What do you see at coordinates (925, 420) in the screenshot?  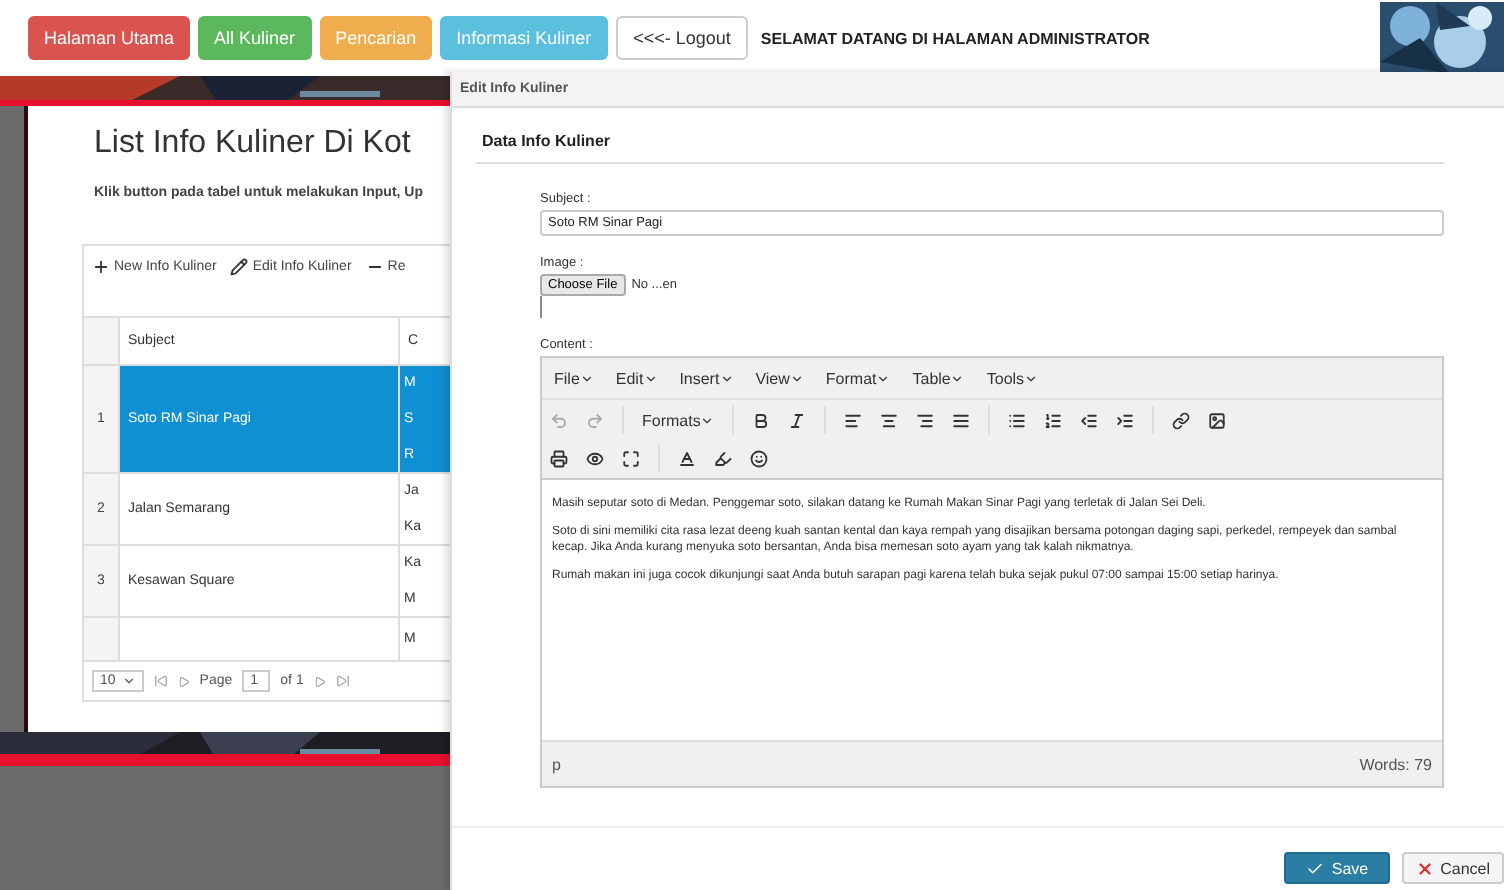 I see `align-right-icon` at bounding box center [925, 420].